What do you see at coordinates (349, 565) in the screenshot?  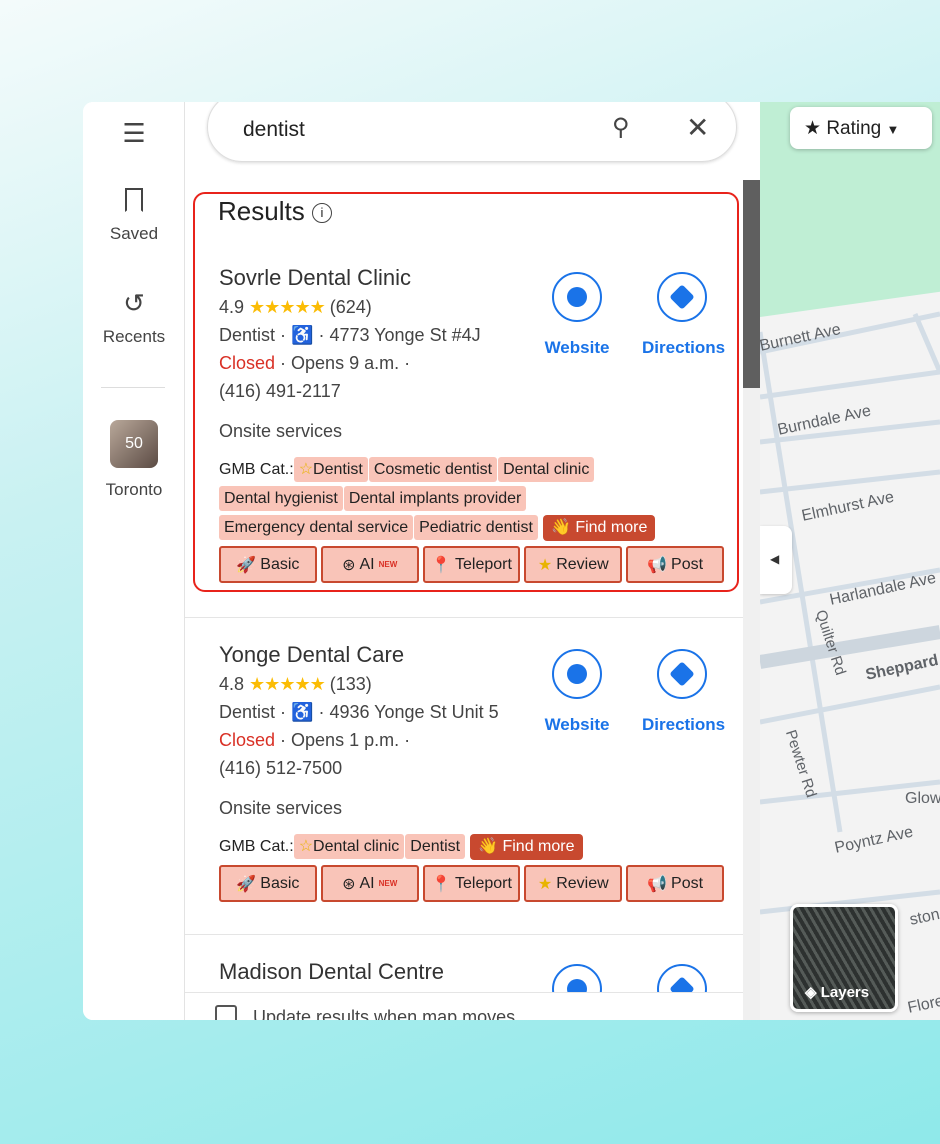 I see `brain-icon: ⊛` at bounding box center [349, 565].